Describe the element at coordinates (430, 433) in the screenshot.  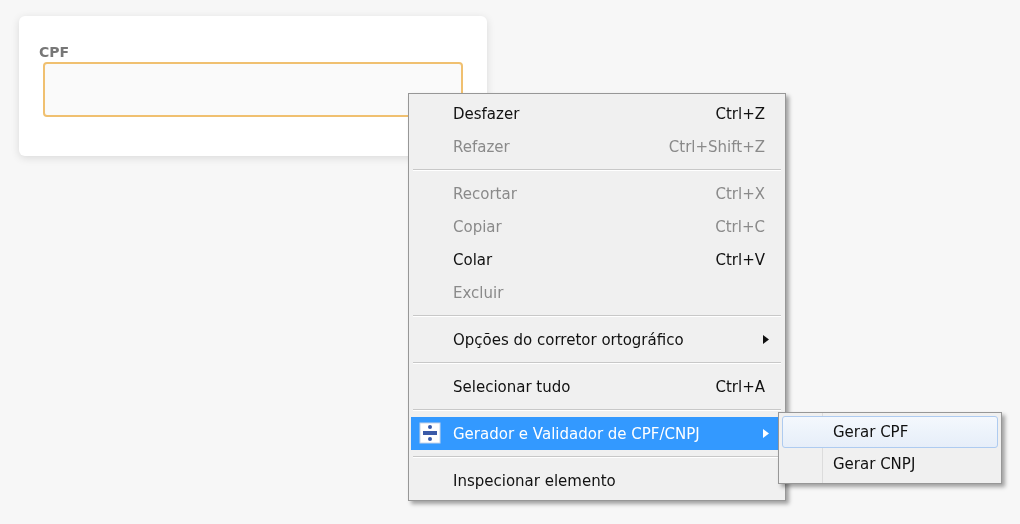
I see `document-icon` at that location.